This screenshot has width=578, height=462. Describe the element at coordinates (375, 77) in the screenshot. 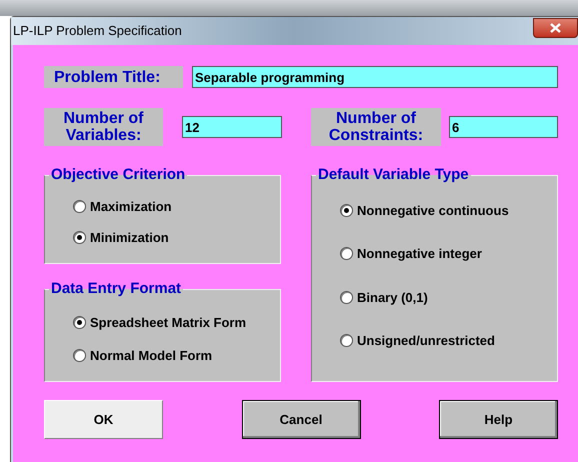

I see `input-field: Separable programming` at that location.